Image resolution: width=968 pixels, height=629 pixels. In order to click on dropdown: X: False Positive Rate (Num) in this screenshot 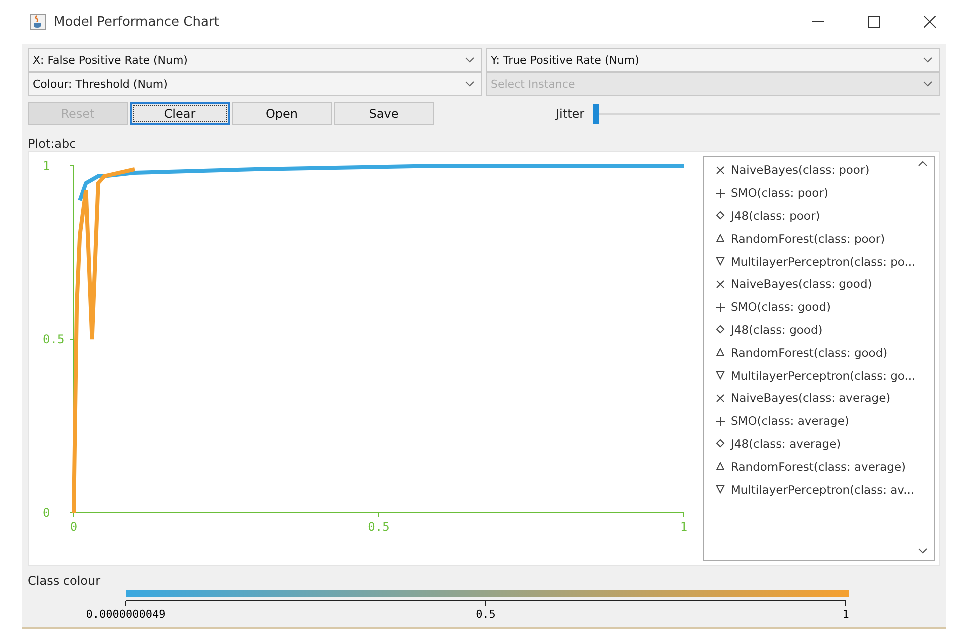, I will do `click(255, 60)`.